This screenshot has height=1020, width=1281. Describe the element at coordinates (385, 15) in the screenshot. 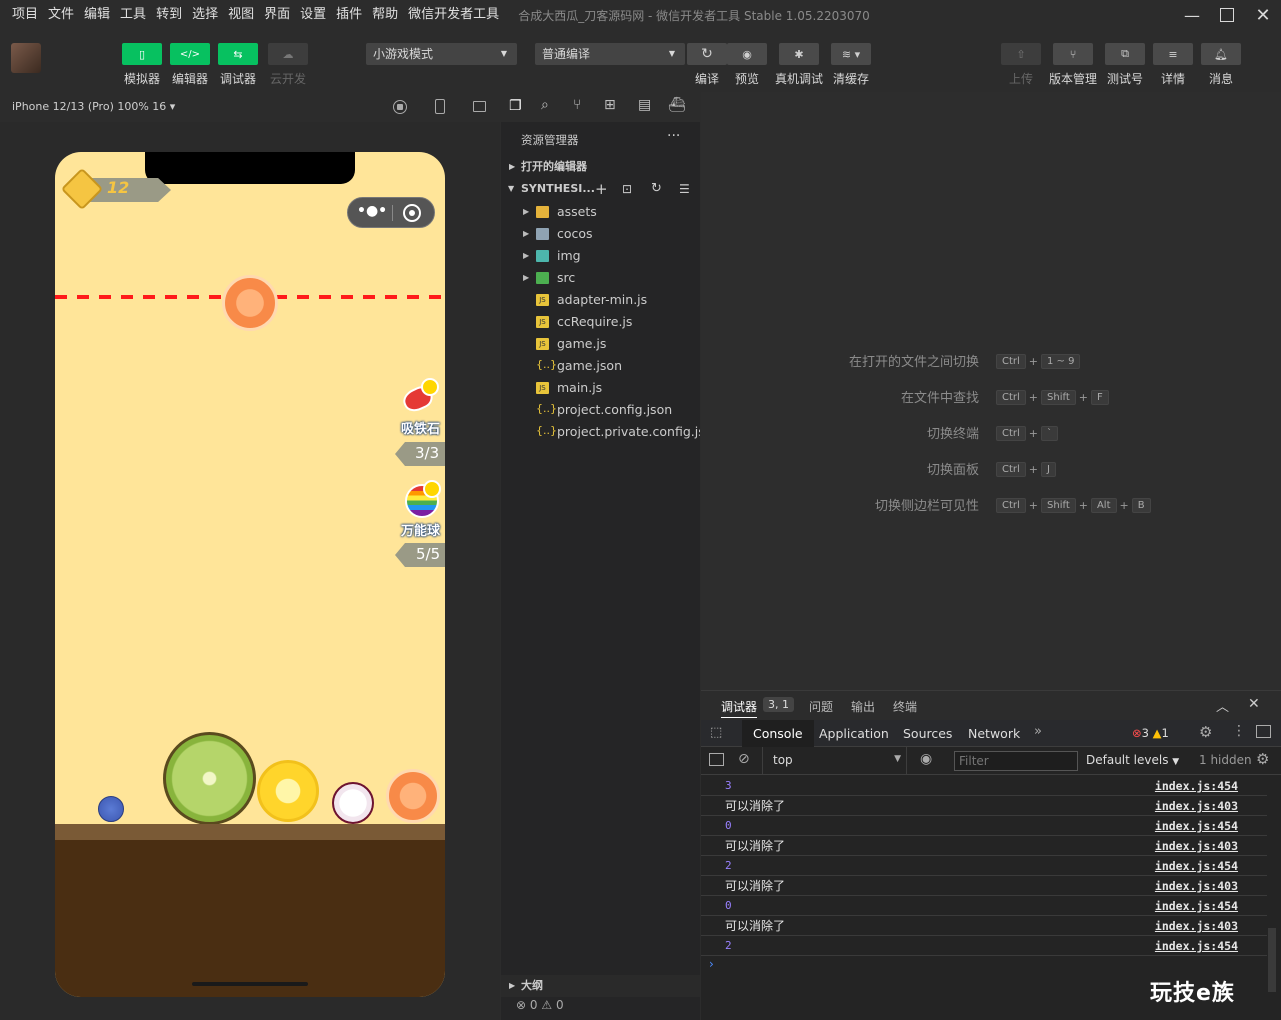

I see `menu-item: 帮助` at that location.